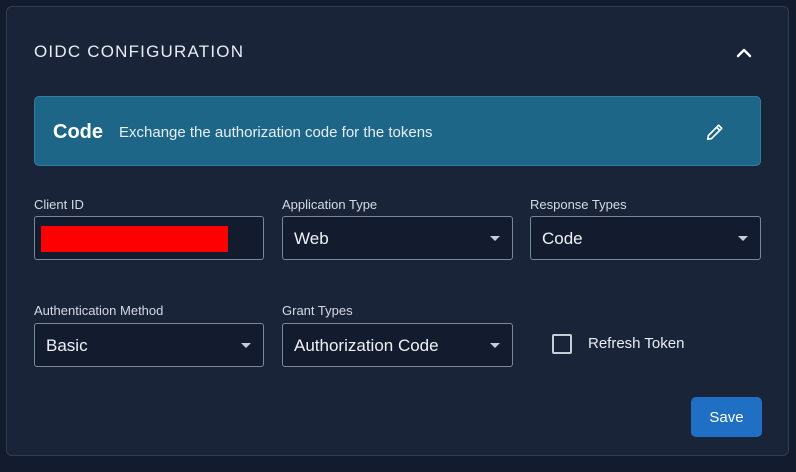 The image size is (796, 472). Describe the element at coordinates (78, 132) in the screenshot. I see `flow-title: Code` at that location.